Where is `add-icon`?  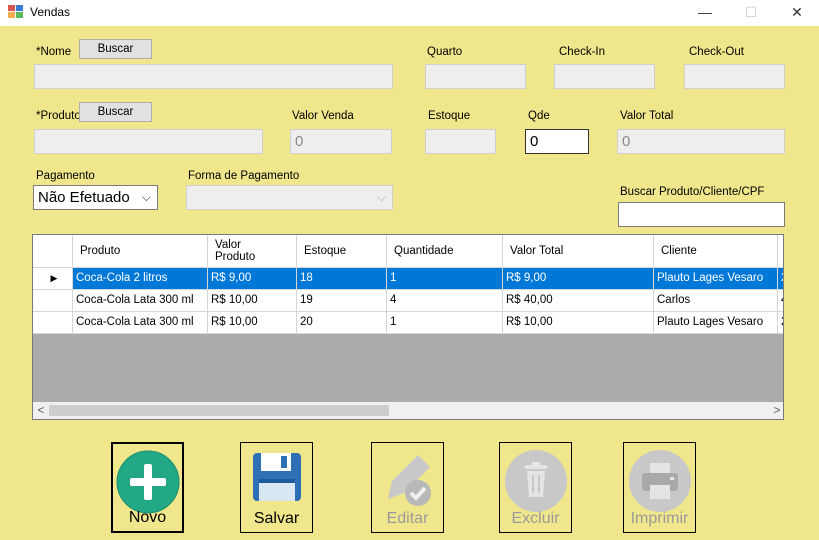 add-icon is located at coordinates (147, 482).